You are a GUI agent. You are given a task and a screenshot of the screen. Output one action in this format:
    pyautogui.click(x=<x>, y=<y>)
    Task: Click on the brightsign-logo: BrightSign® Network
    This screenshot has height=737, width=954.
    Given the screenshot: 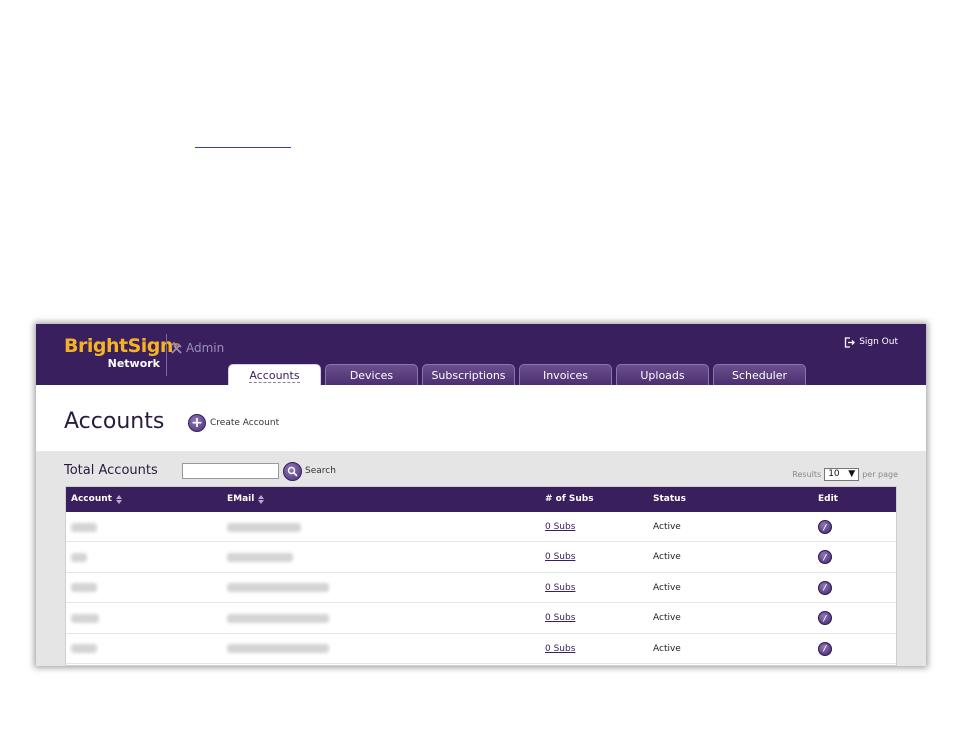 What is the action you would take?
    pyautogui.click(x=122, y=357)
    